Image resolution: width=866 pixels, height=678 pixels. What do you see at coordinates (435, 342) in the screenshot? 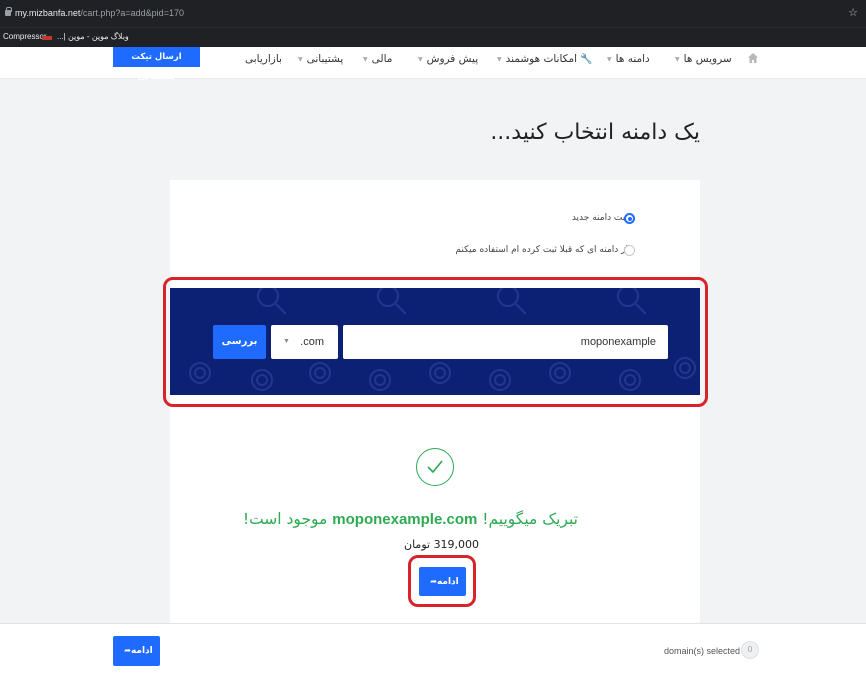
I see `highlight-search-box` at bounding box center [435, 342].